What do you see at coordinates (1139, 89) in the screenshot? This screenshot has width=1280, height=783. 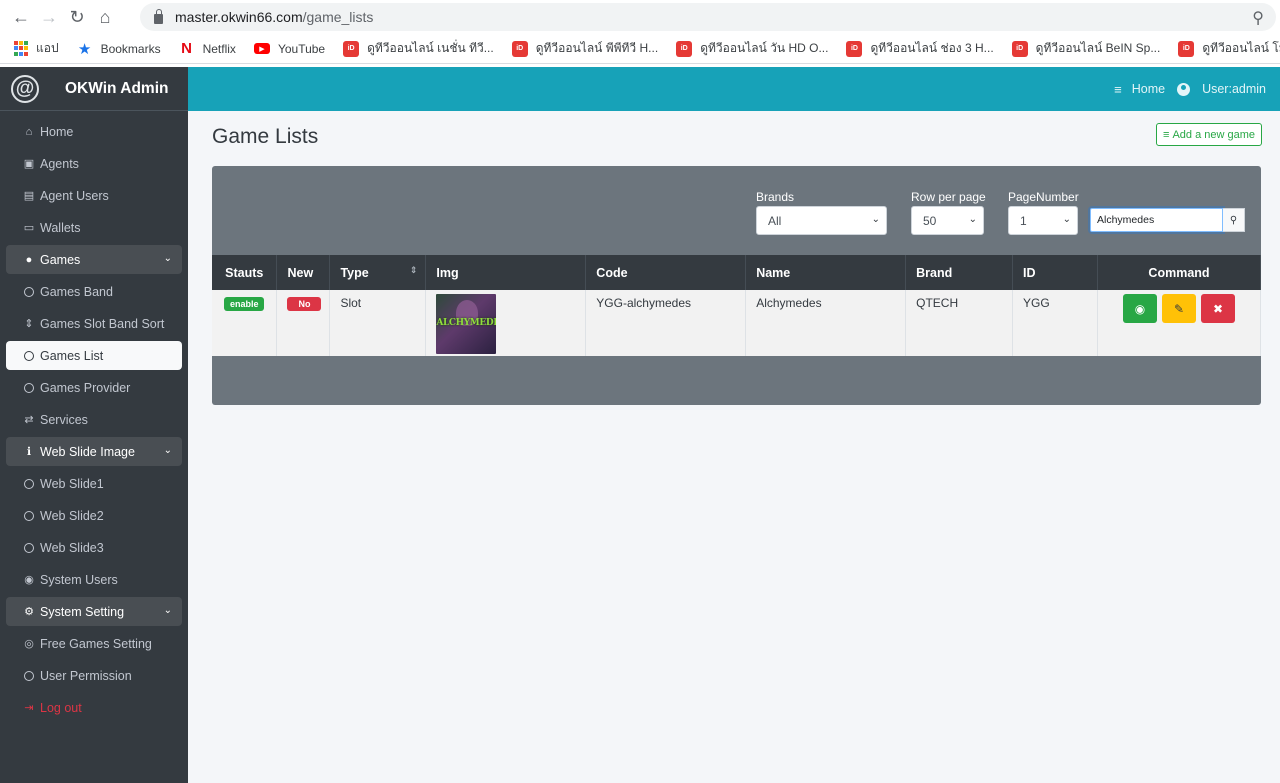 I see `nav-home-link: ≡ Home` at bounding box center [1139, 89].